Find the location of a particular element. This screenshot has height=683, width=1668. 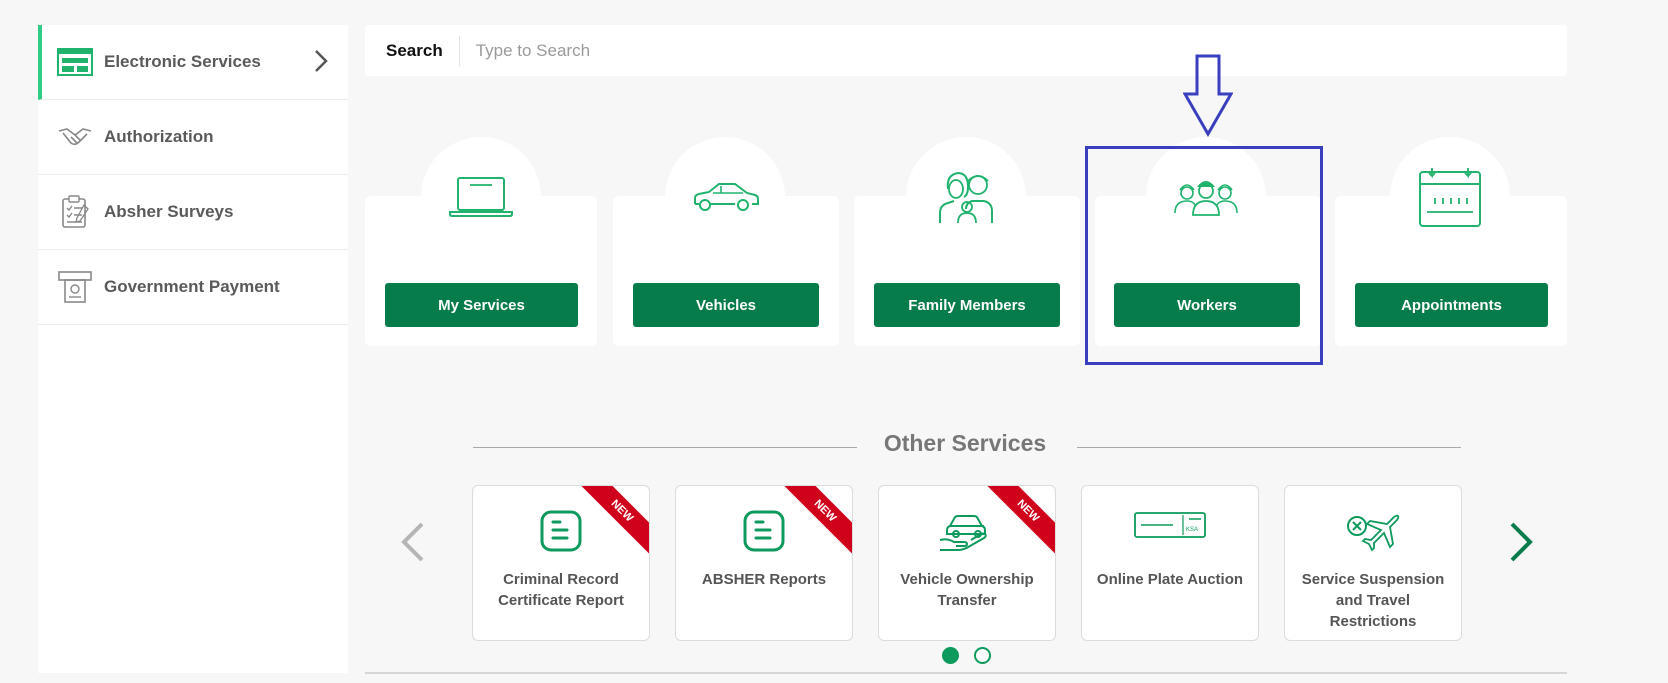

divider-left is located at coordinates (665, 447).